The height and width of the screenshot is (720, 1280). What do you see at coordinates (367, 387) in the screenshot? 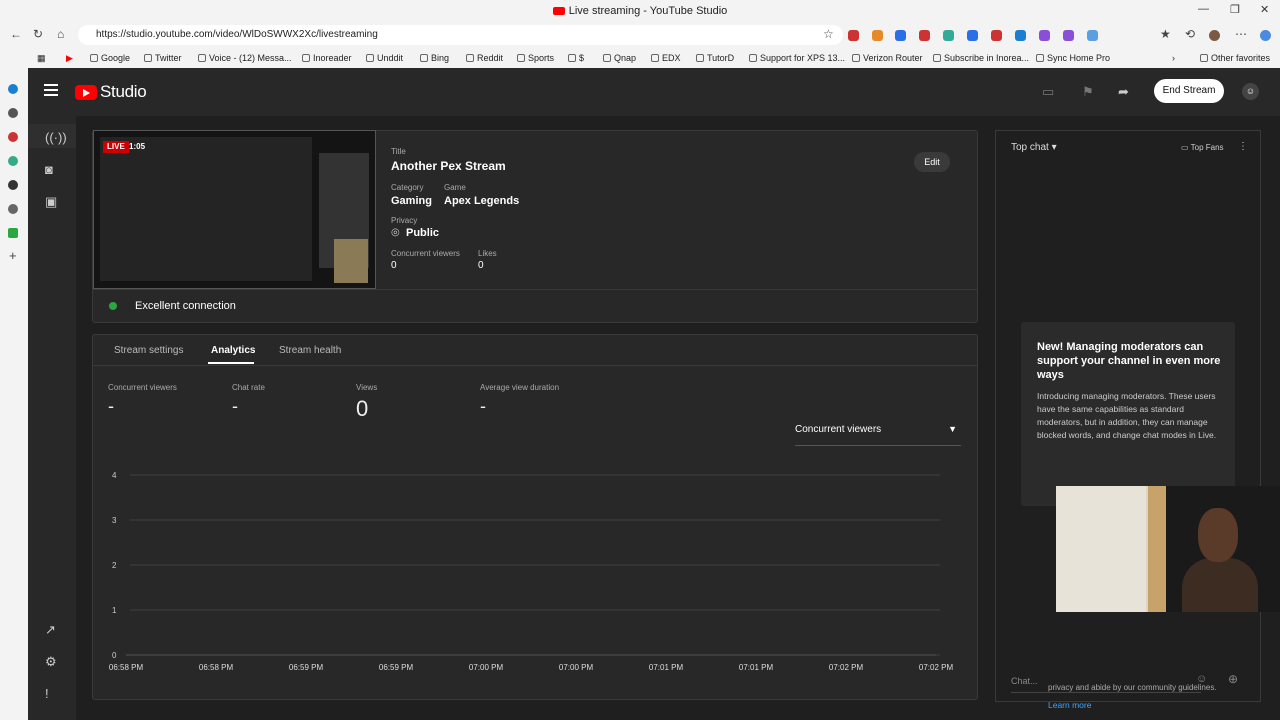
I see `metric-label: Views` at bounding box center [367, 387].